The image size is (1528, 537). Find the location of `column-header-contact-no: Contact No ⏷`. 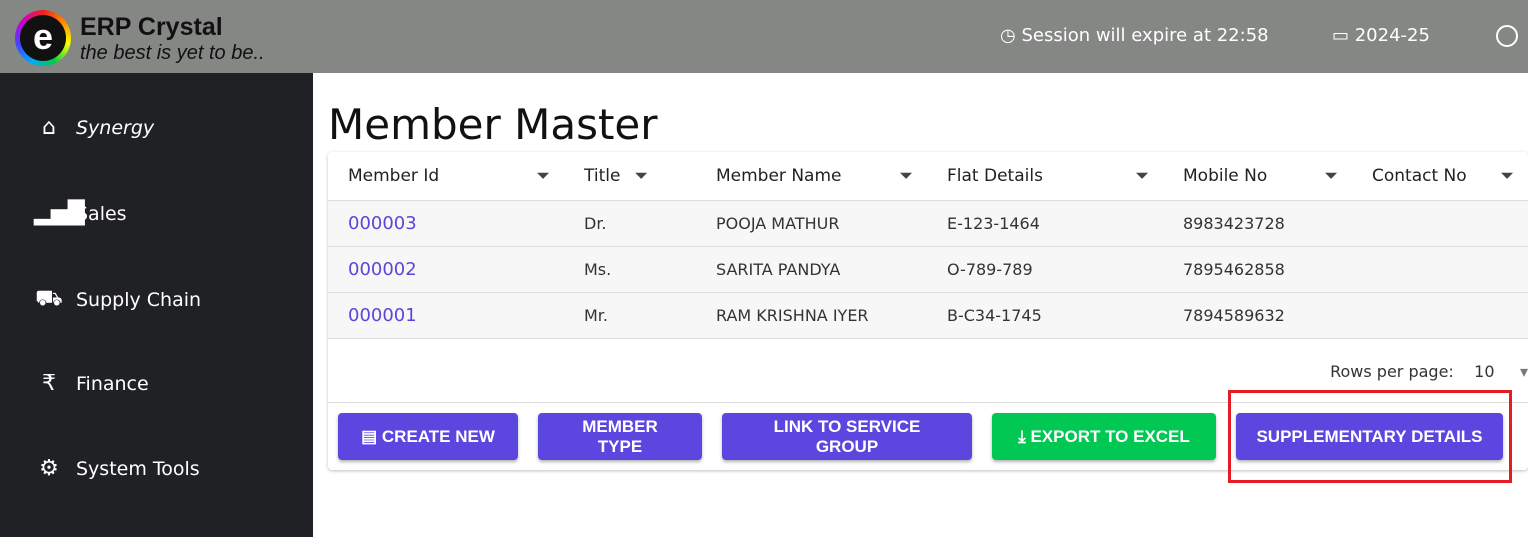

column-header-contact-no: Contact No ⏷ is located at coordinates (1440, 176).